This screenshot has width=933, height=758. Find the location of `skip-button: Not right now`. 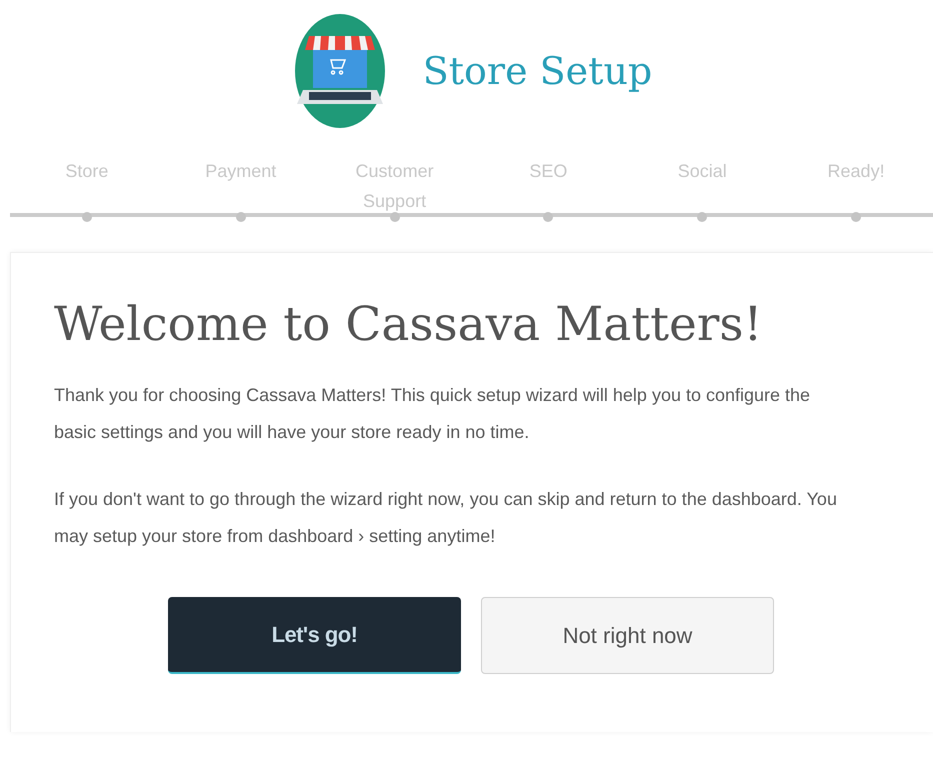

skip-button: Not right now is located at coordinates (627, 635).